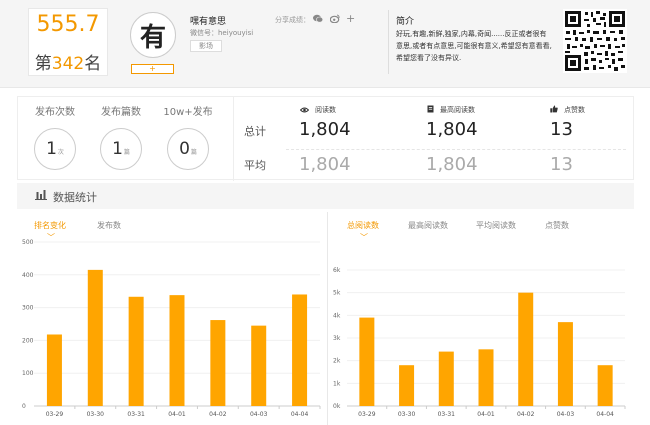  Describe the element at coordinates (325, 196) in the screenshot. I see `section-header: 数据统计` at that location.